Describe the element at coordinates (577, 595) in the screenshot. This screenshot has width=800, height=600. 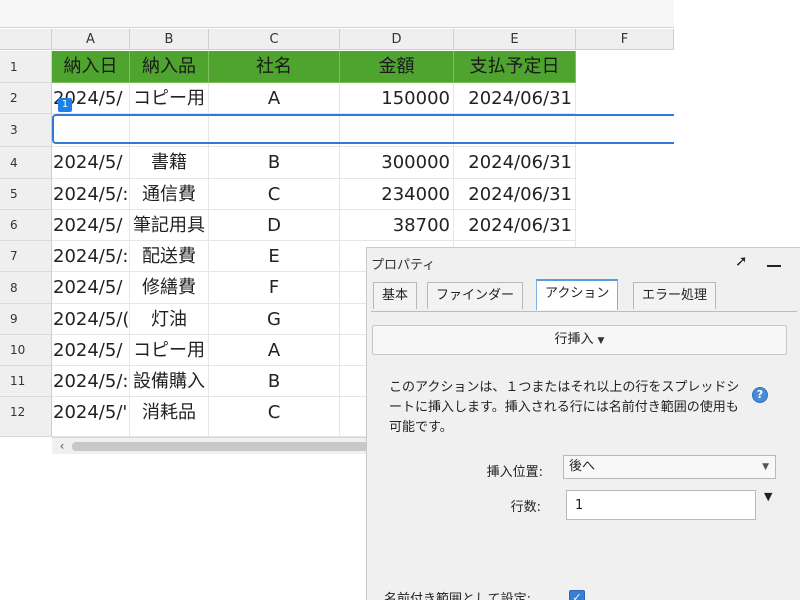
I see `named-range-checkbox: ✓` at that location.